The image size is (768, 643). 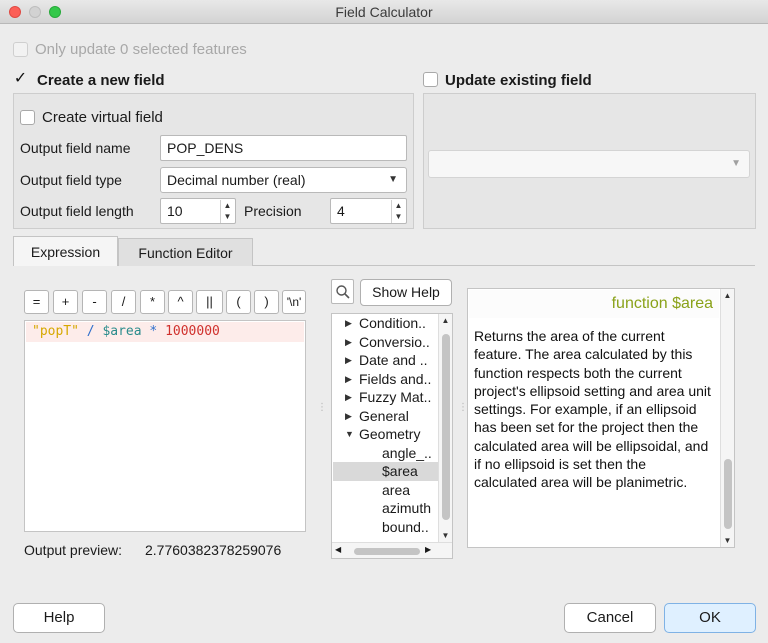 I want to click on splitter-handle: ⋮, so click(x=322, y=408).